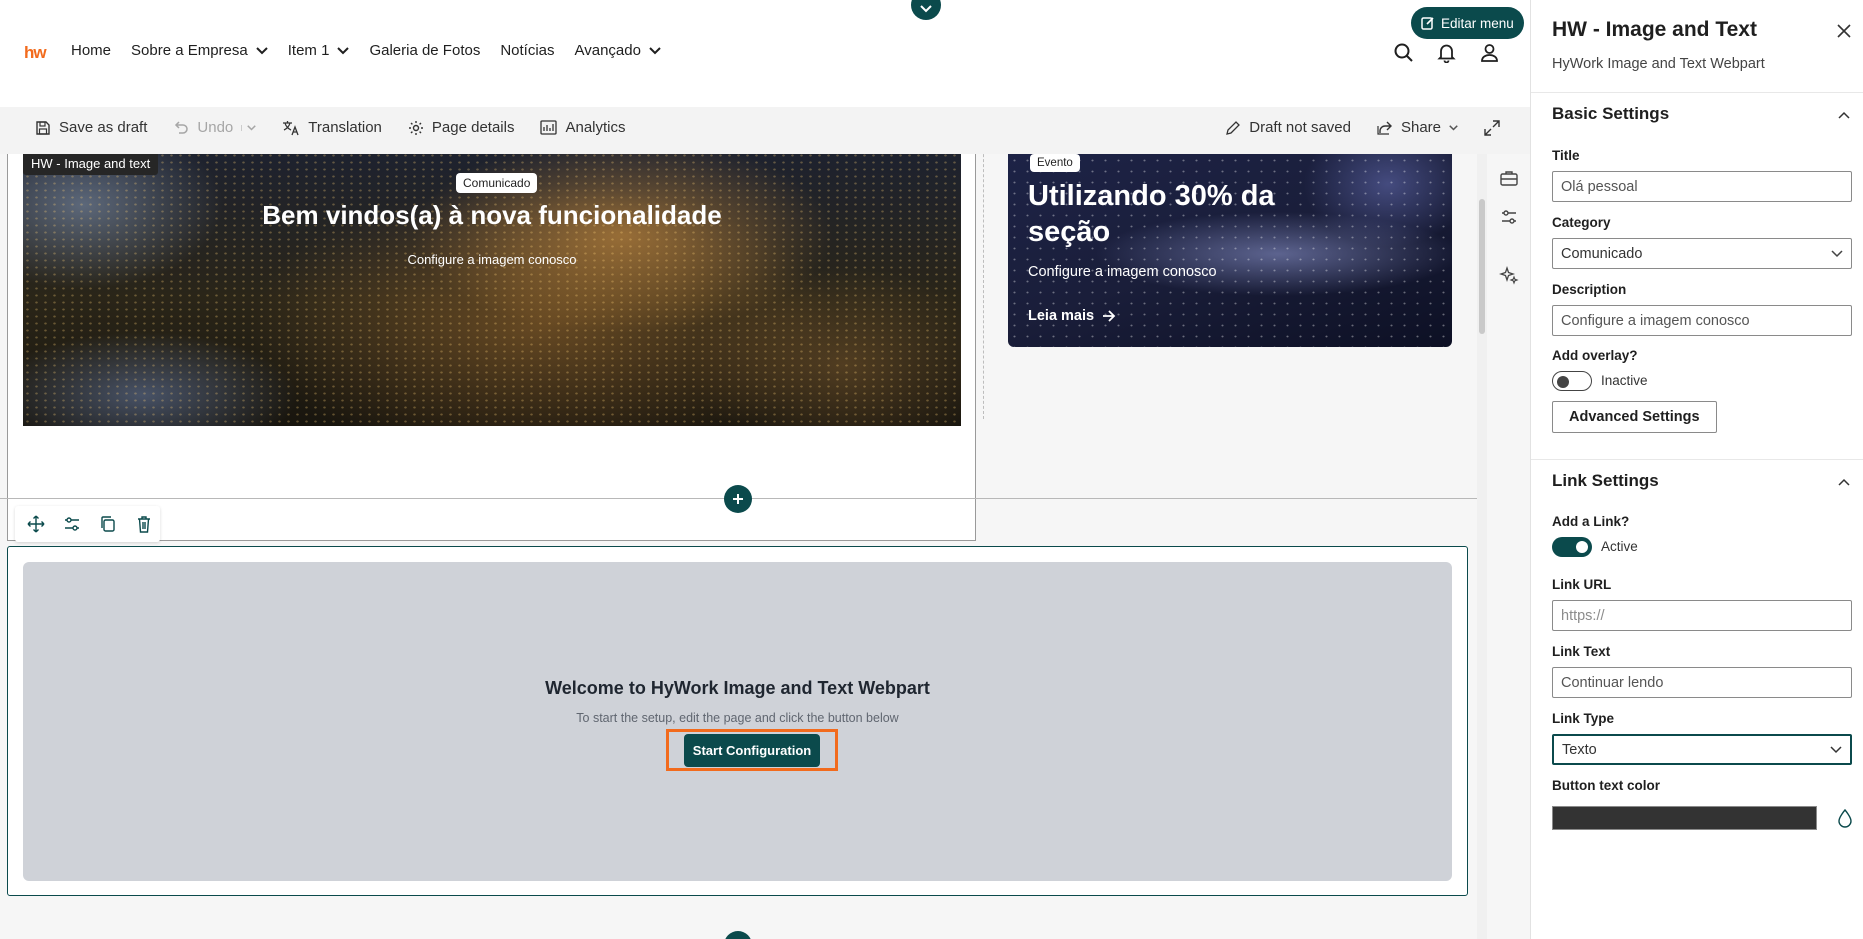  What do you see at coordinates (1482, 546) in the screenshot?
I see `canvas-scrollbar` at bounding box center [1482, 546].